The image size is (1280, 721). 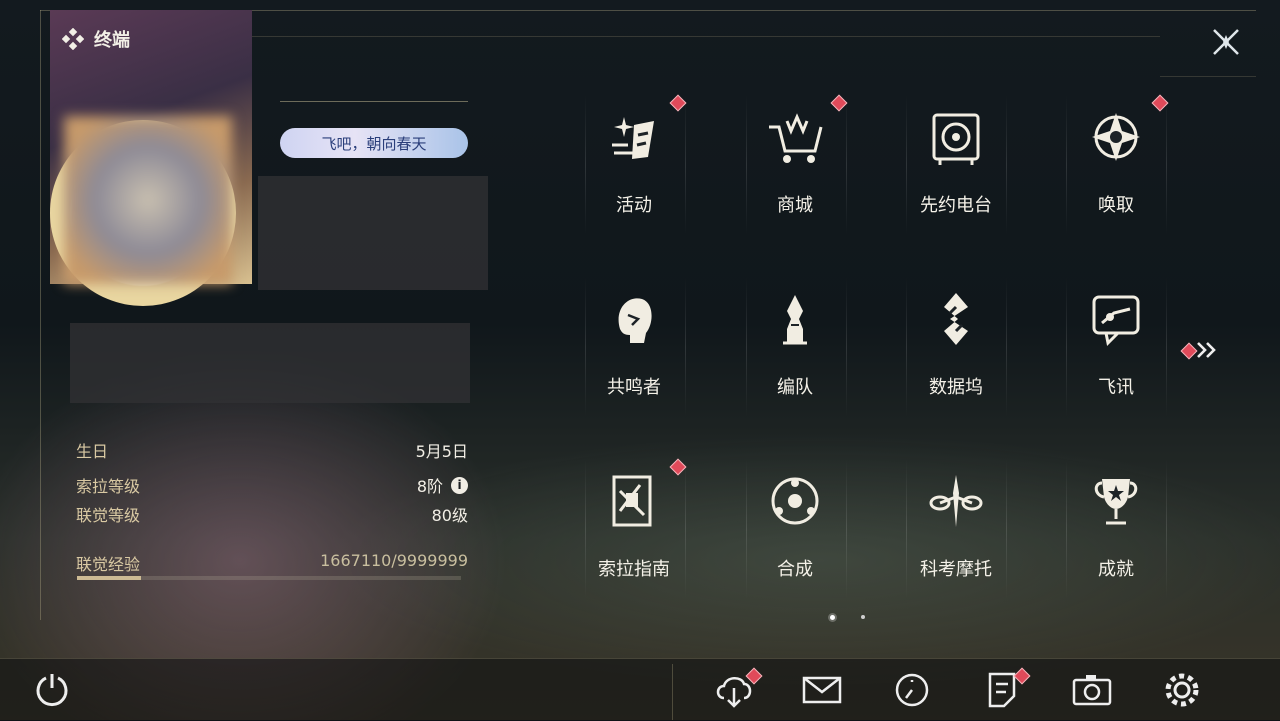 What do you see at coordinates (795, 205) in the screenshot?
I see `menu-tile-label: 商城` at bounding box center [795, 205].